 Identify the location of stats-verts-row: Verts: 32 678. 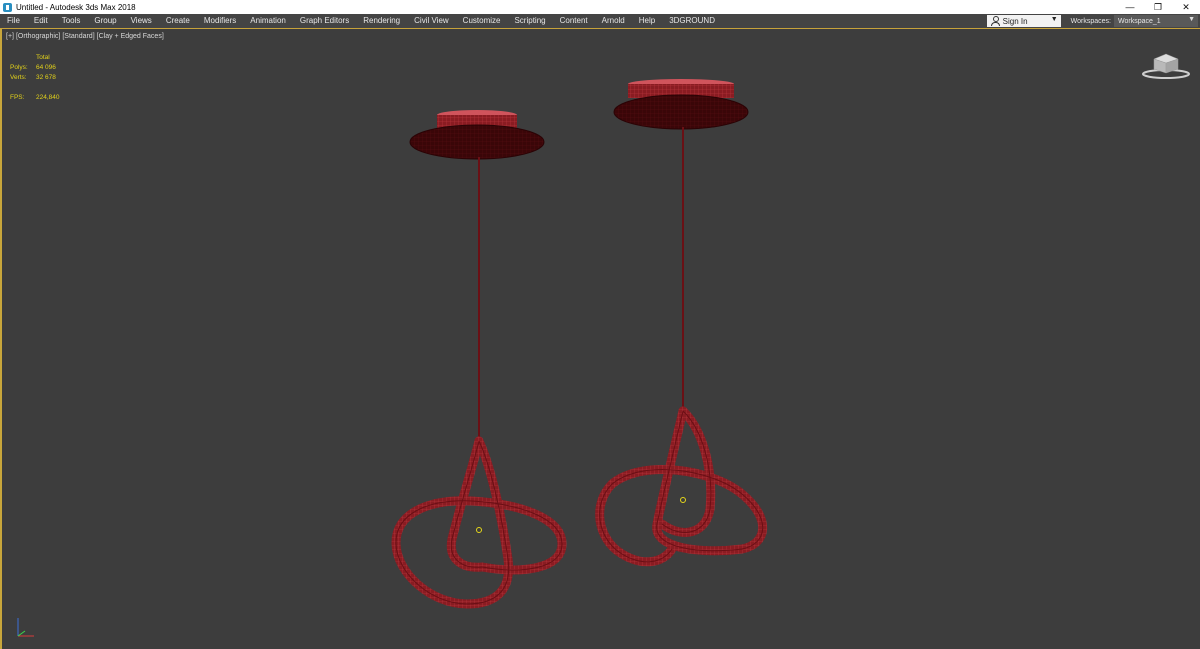
(35, 78).